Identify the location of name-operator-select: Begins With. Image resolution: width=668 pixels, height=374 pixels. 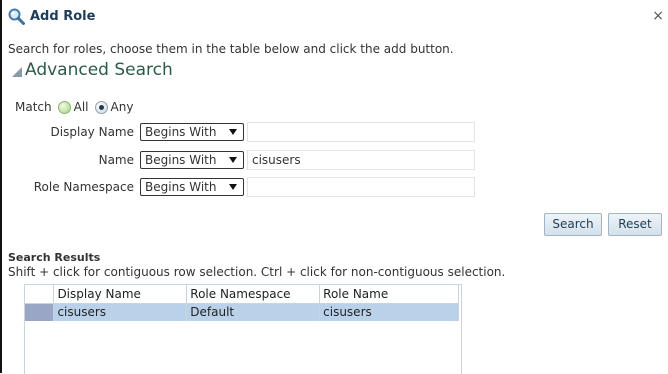
(192, 160).